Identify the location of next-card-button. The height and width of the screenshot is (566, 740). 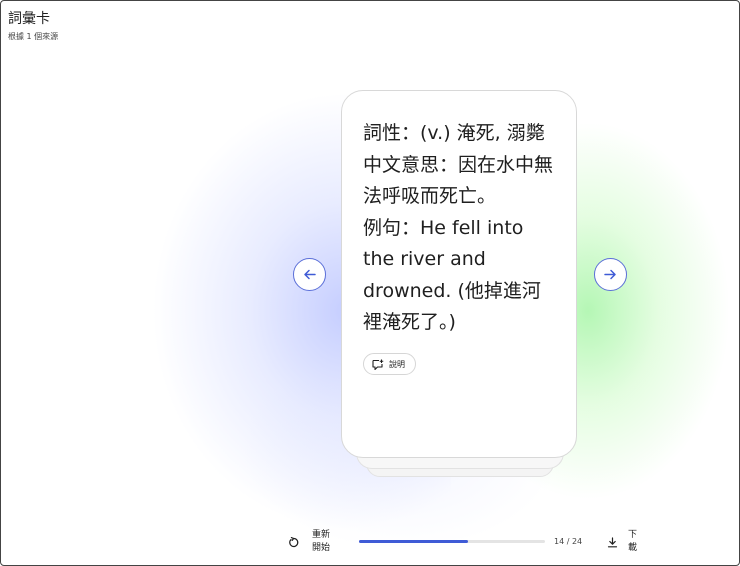
(610, 274).